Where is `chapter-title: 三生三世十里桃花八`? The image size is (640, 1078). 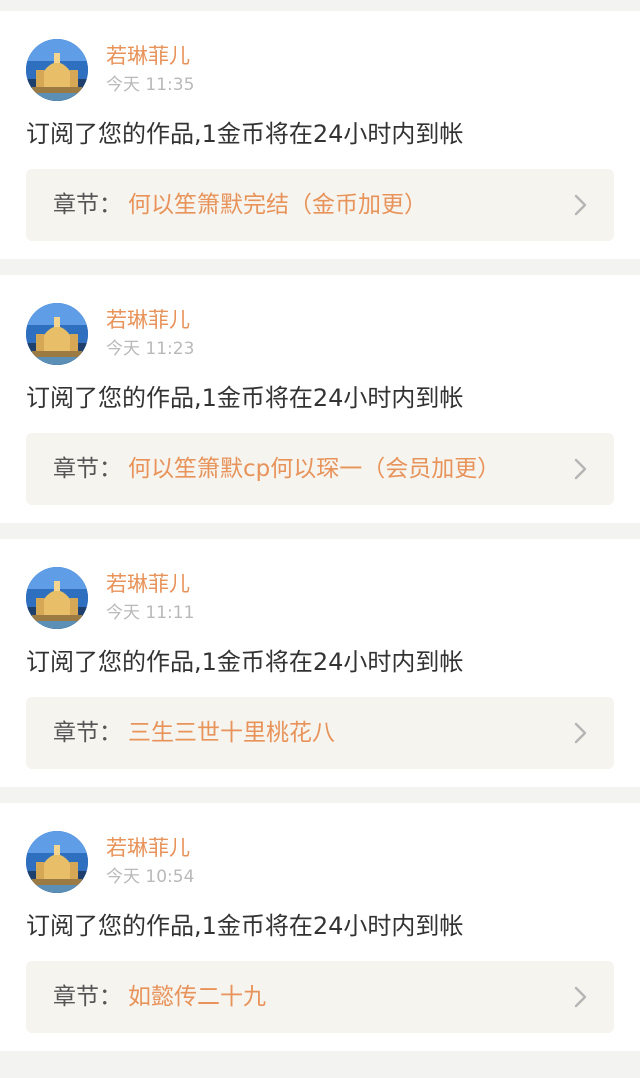 chapter-title: 三生三世十里桃花八 is located at coordinates (231, 733).